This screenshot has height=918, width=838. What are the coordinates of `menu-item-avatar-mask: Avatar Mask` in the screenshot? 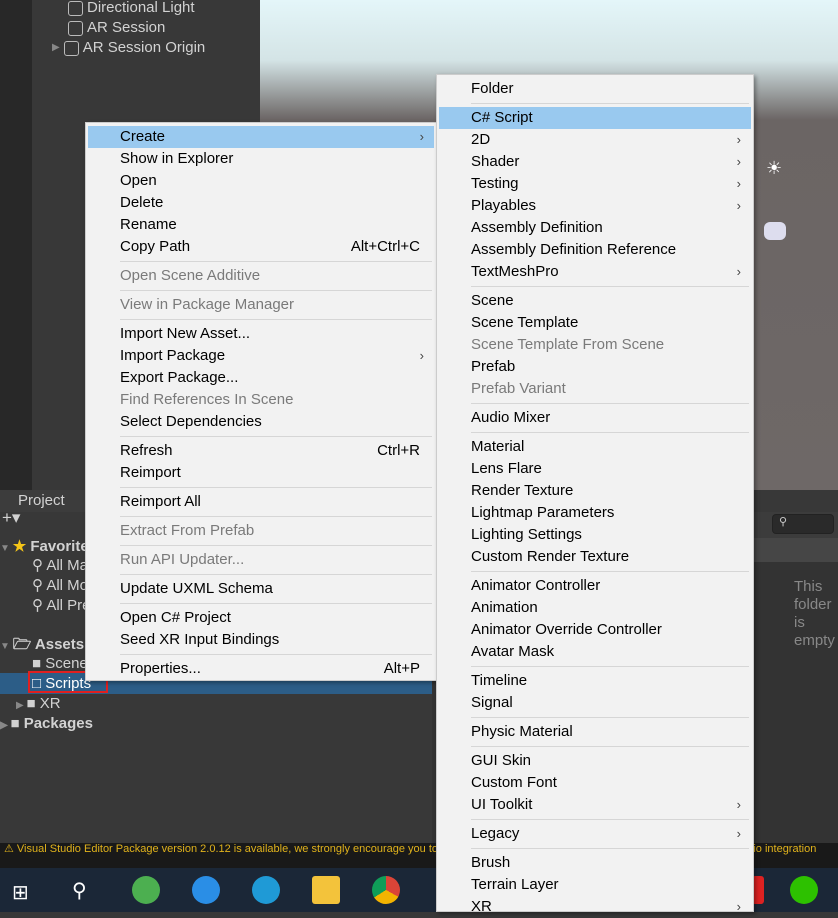 It's located at (595, 652).